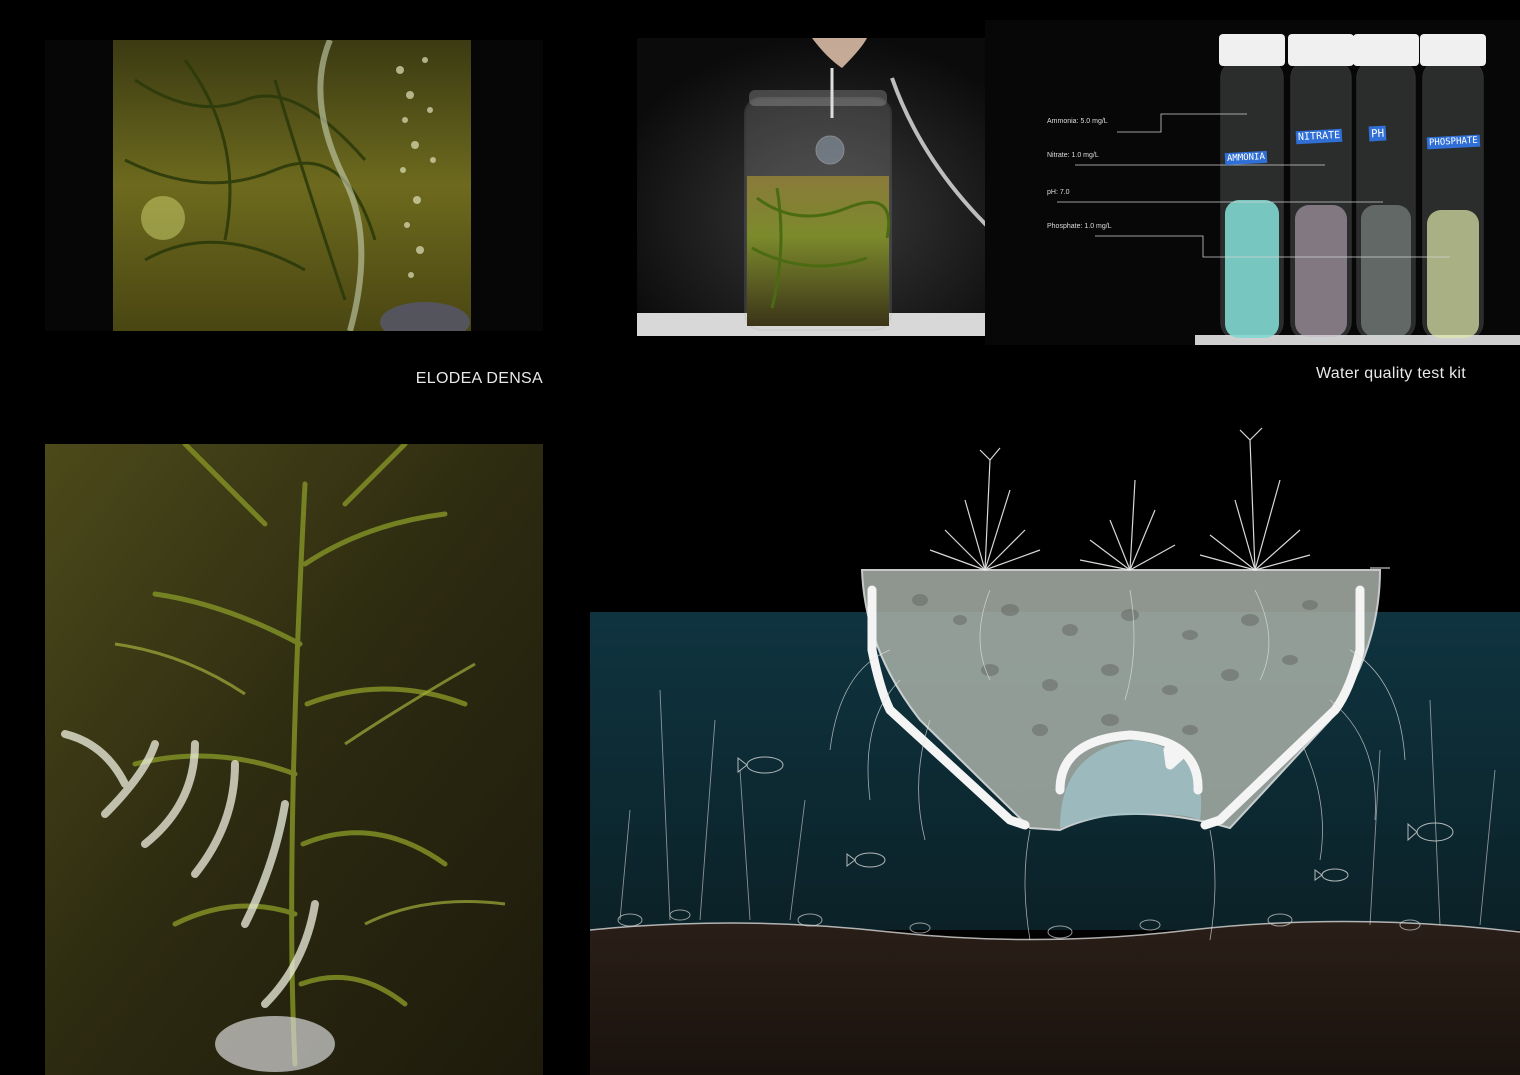 The image size is (1520, 1075). Describe the element at coordinates (1077, 121) in the screenshot. I see `ammonia-reading: Ammonia: 5.0 mg/L` at that location.